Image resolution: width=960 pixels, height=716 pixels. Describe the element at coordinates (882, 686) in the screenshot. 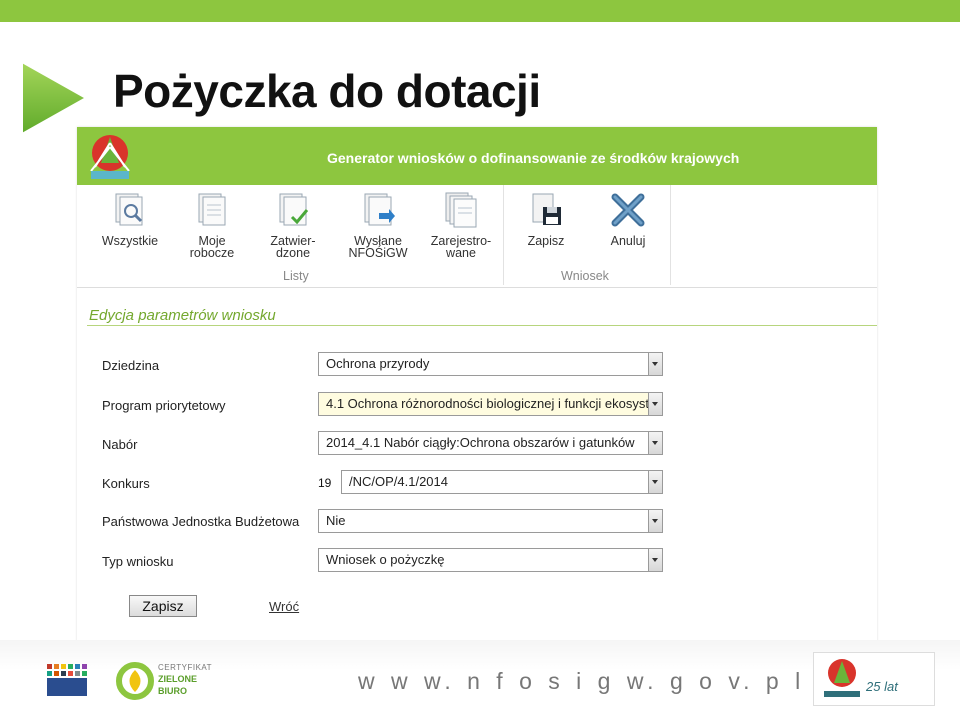

I see `years-label: 25 lat` at that location.